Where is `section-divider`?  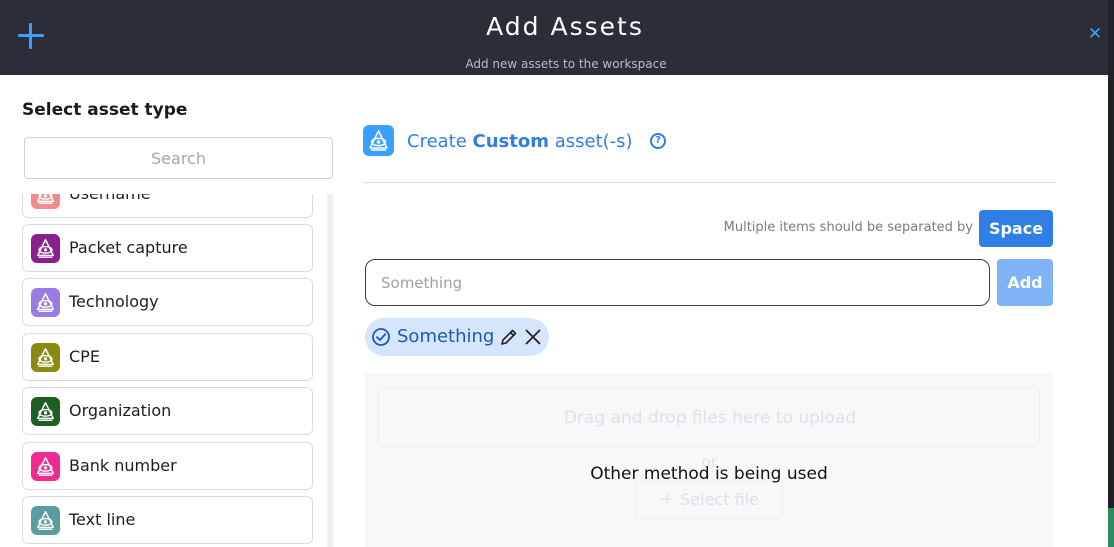
section-divider is located at coordinates (709, 182).